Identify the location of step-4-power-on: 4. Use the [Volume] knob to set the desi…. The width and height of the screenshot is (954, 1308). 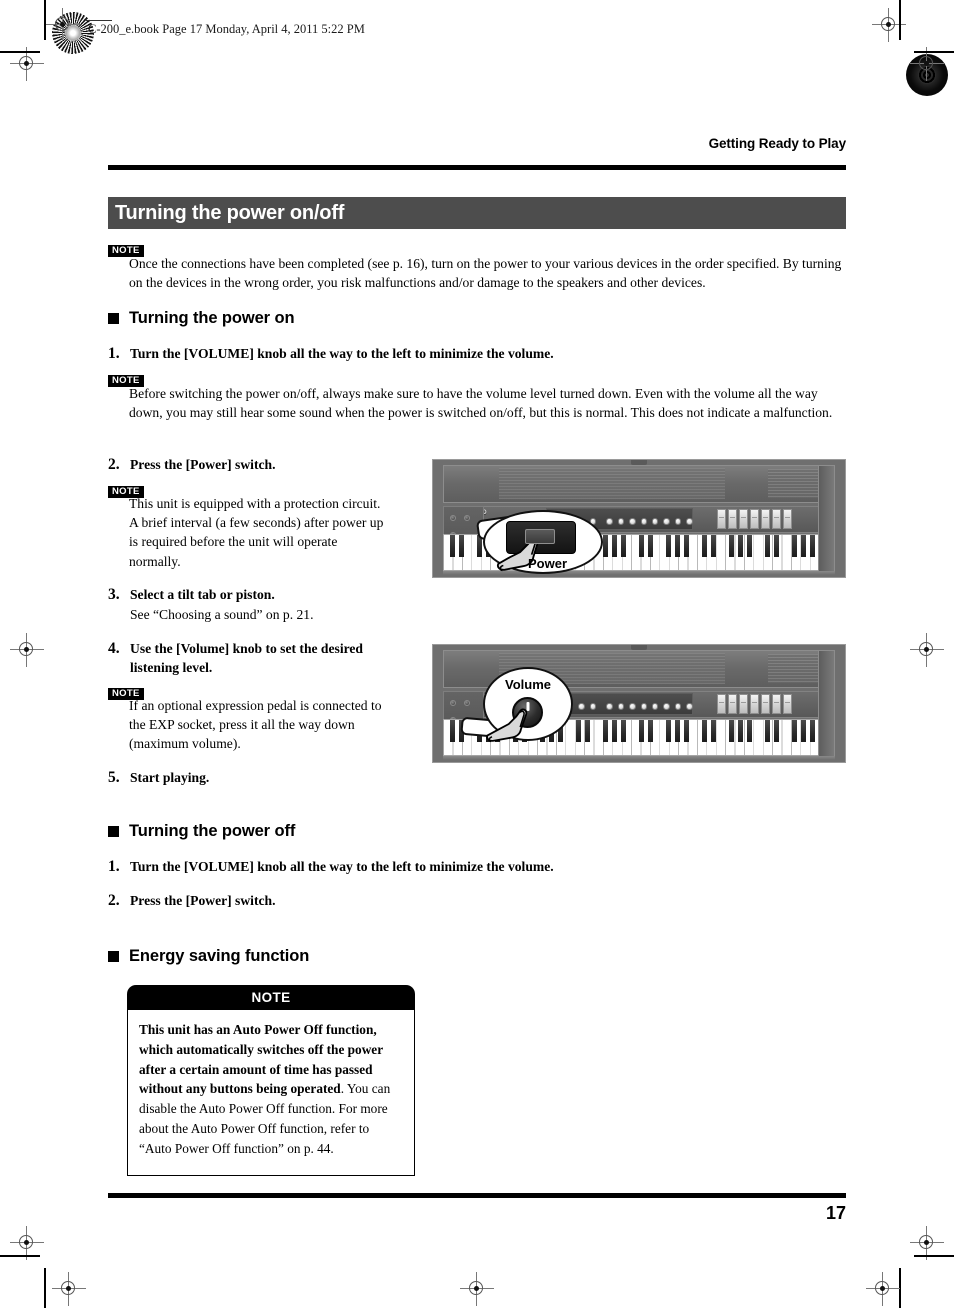
(255, 658).